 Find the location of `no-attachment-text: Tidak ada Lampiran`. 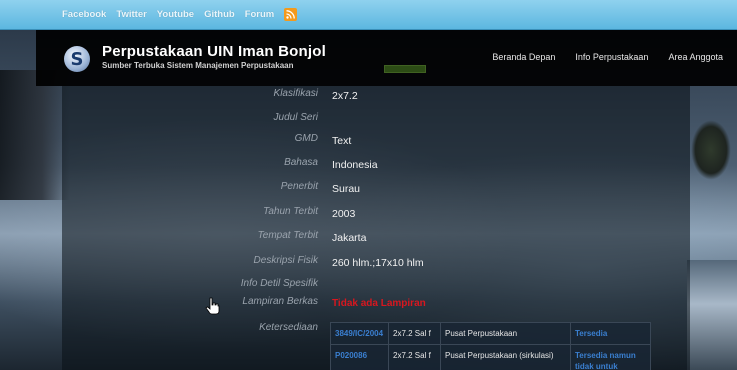

no-attachment-text: Tidak ada Lampiran is located at coordinates (379, 303).